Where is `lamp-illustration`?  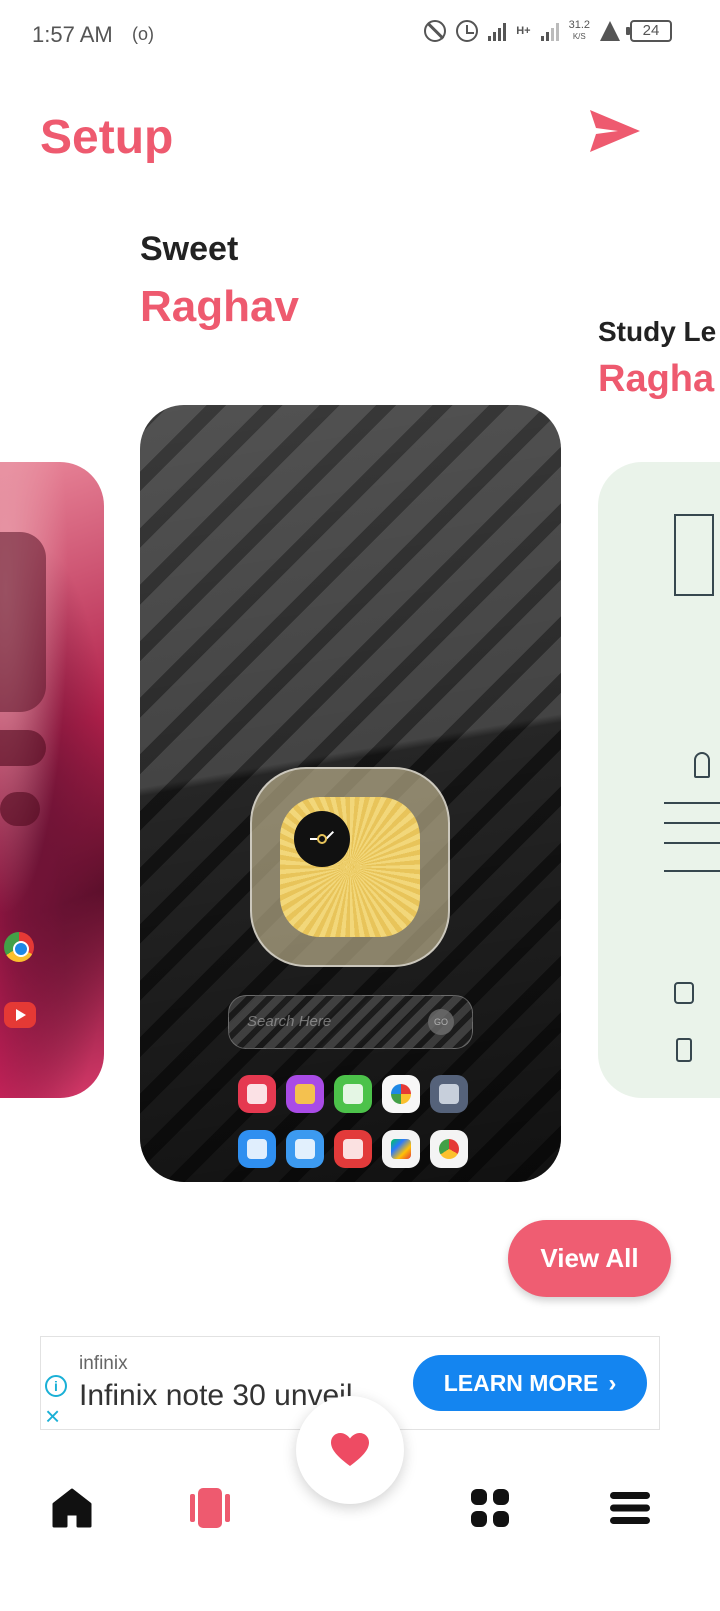
lamp-illustration is located at coordinates (702, 765).